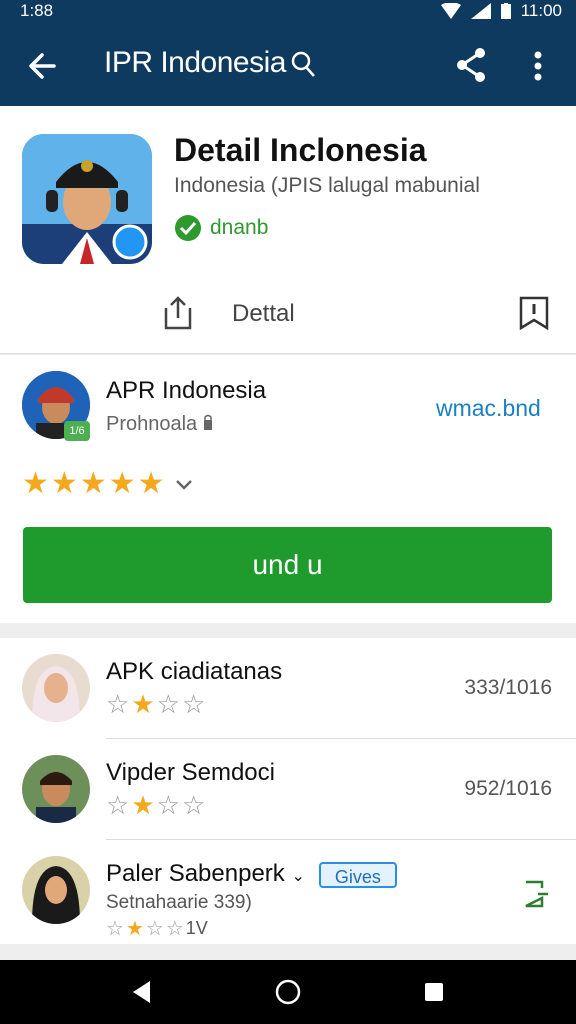  I want to click on developer-subtitle-text: Prohnoala, so click(152, 424).